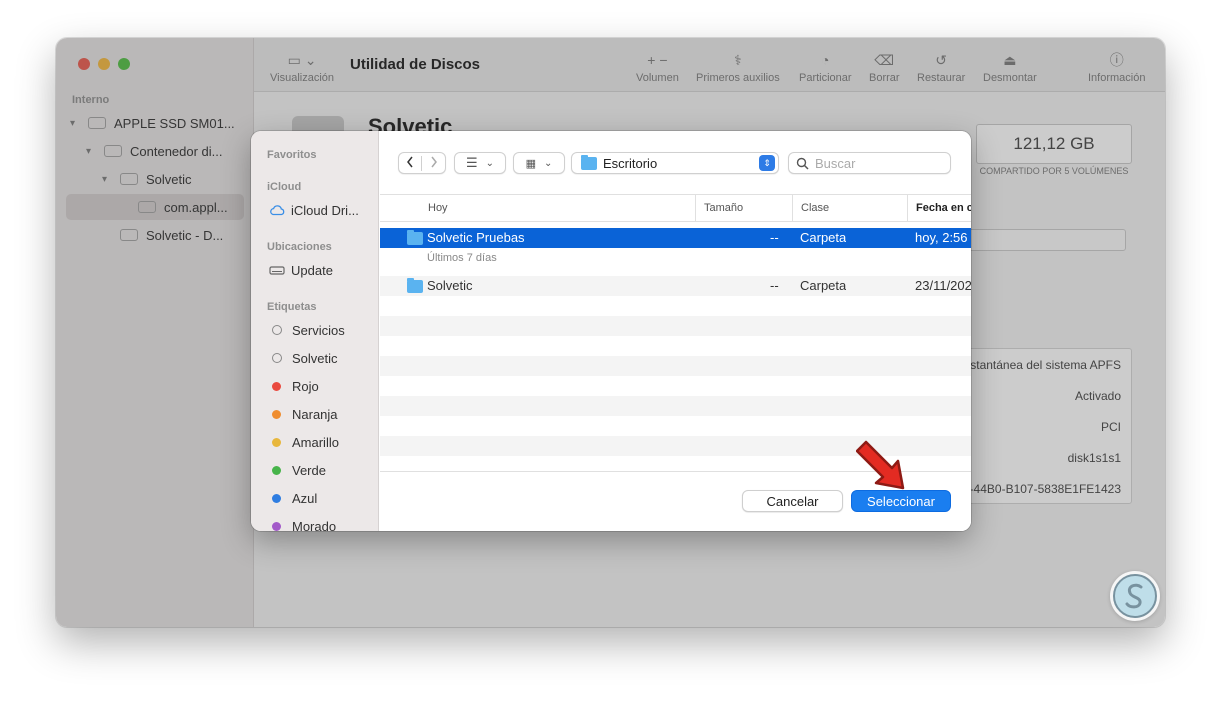 The width and height of the screenshot is (1221, 701). I want to click on column-header-date: Fecha en c, so click(939, 208).